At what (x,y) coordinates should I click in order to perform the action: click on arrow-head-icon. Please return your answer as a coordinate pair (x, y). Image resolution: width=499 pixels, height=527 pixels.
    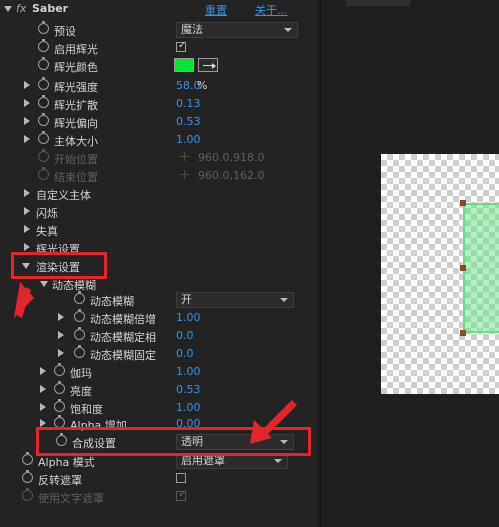
    Looking at the image, I should click on (24, 300).